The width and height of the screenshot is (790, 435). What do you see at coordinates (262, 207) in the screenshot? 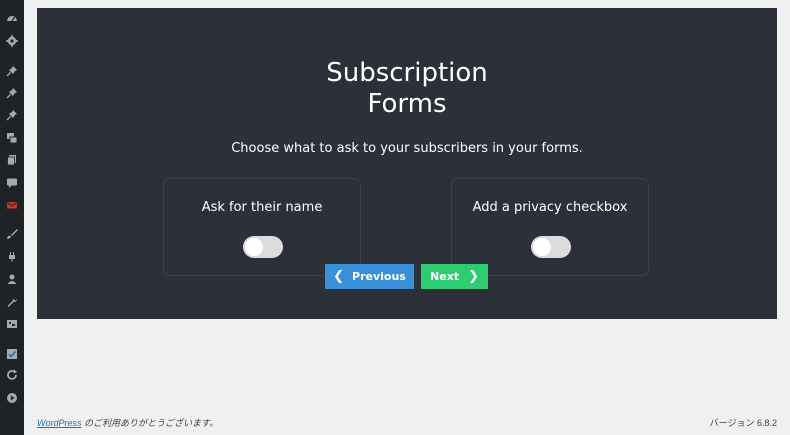
I see `ask-name-label: Ask for their name` at bounding box center [262, 207].